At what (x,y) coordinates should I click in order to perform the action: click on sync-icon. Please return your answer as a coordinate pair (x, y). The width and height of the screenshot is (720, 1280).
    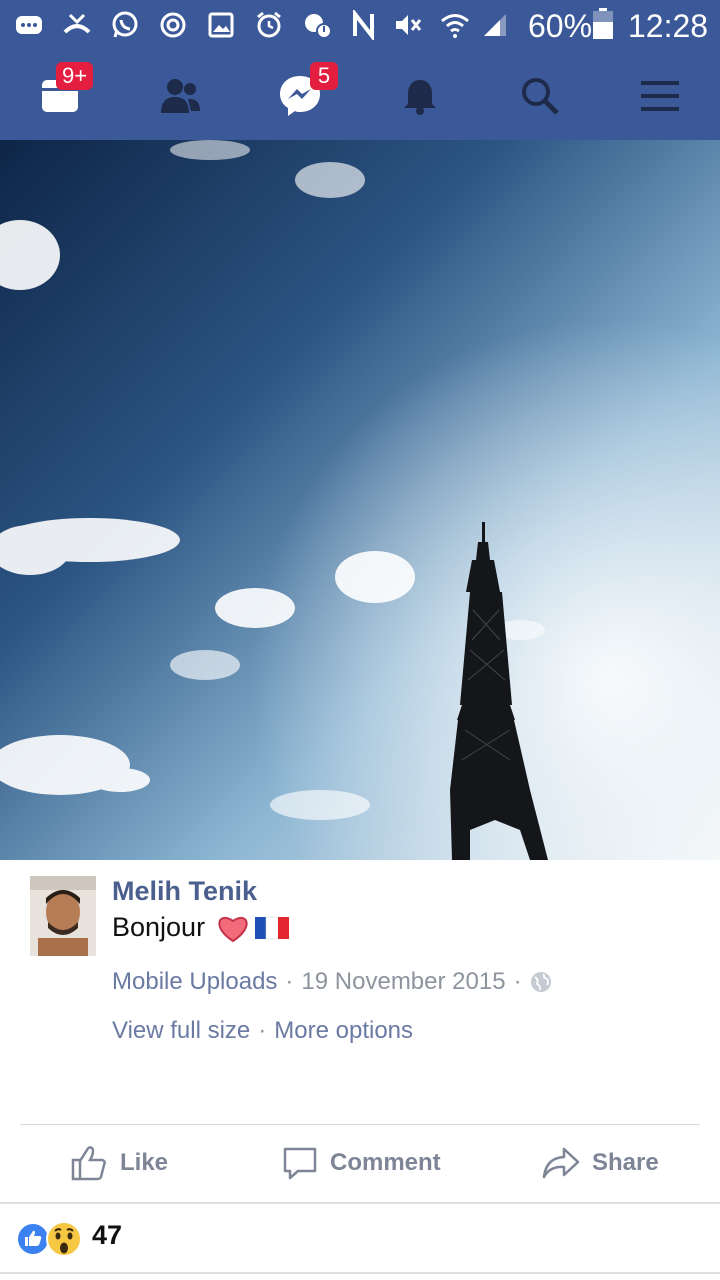
    Looking at the image, I should click on (173, 25).